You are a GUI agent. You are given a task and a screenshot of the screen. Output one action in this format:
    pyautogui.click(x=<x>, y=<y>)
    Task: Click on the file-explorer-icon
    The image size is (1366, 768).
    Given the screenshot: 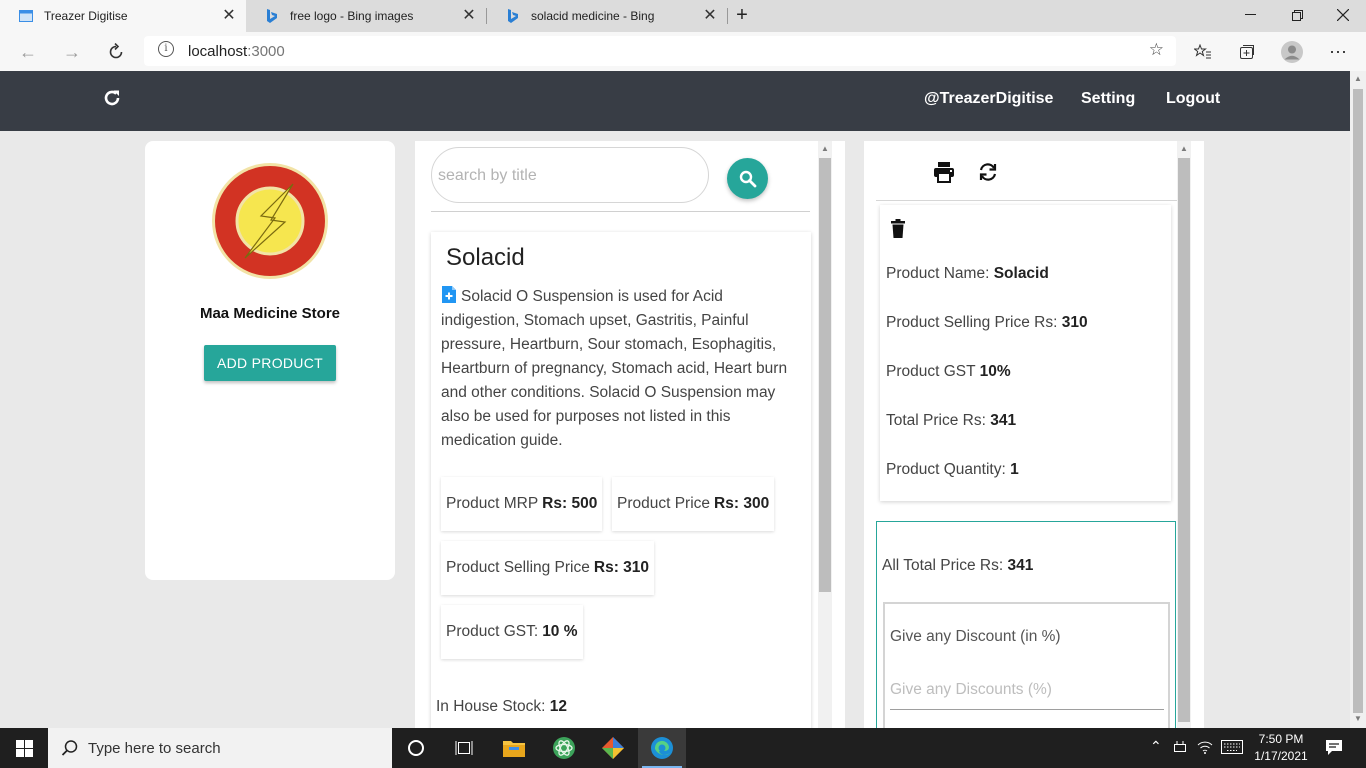 What is the action you would take?
    pyautogui.click(x=514, y=748)
    